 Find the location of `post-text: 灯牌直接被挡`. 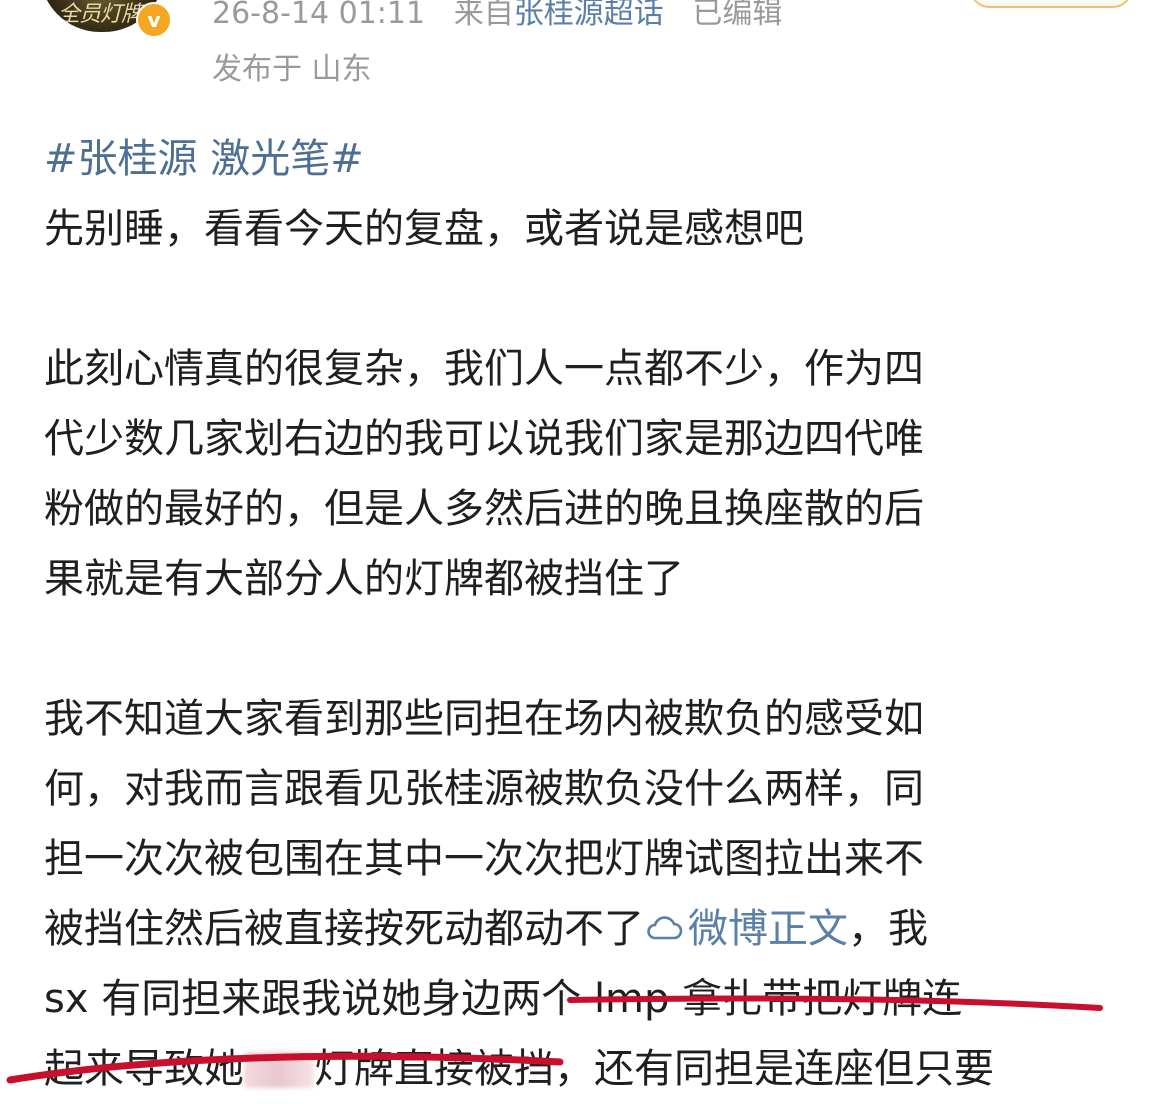

post-text: 灯牌直接被挡 is located at coordinates (434, 1069).